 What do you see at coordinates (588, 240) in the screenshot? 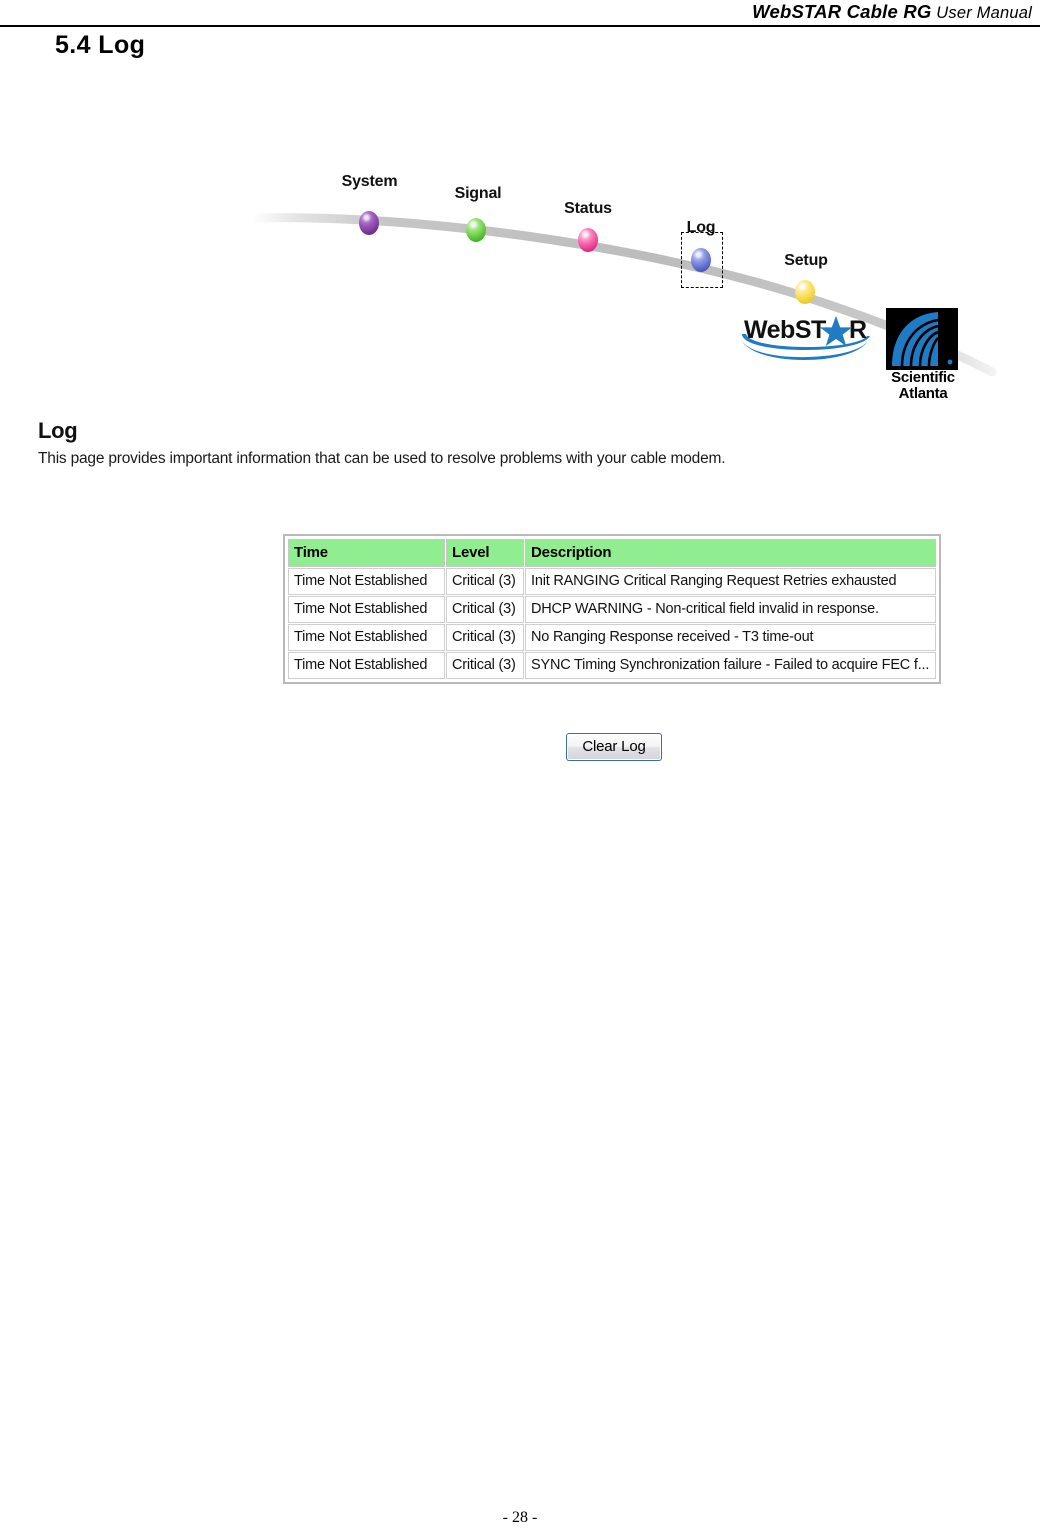
I see `nav-item-status-ball` at bounding box center [588, 240].